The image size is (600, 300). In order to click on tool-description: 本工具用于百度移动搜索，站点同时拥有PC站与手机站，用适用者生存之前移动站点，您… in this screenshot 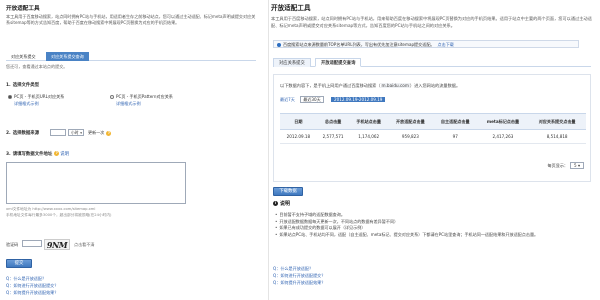, I will do `click(131, 20)`.